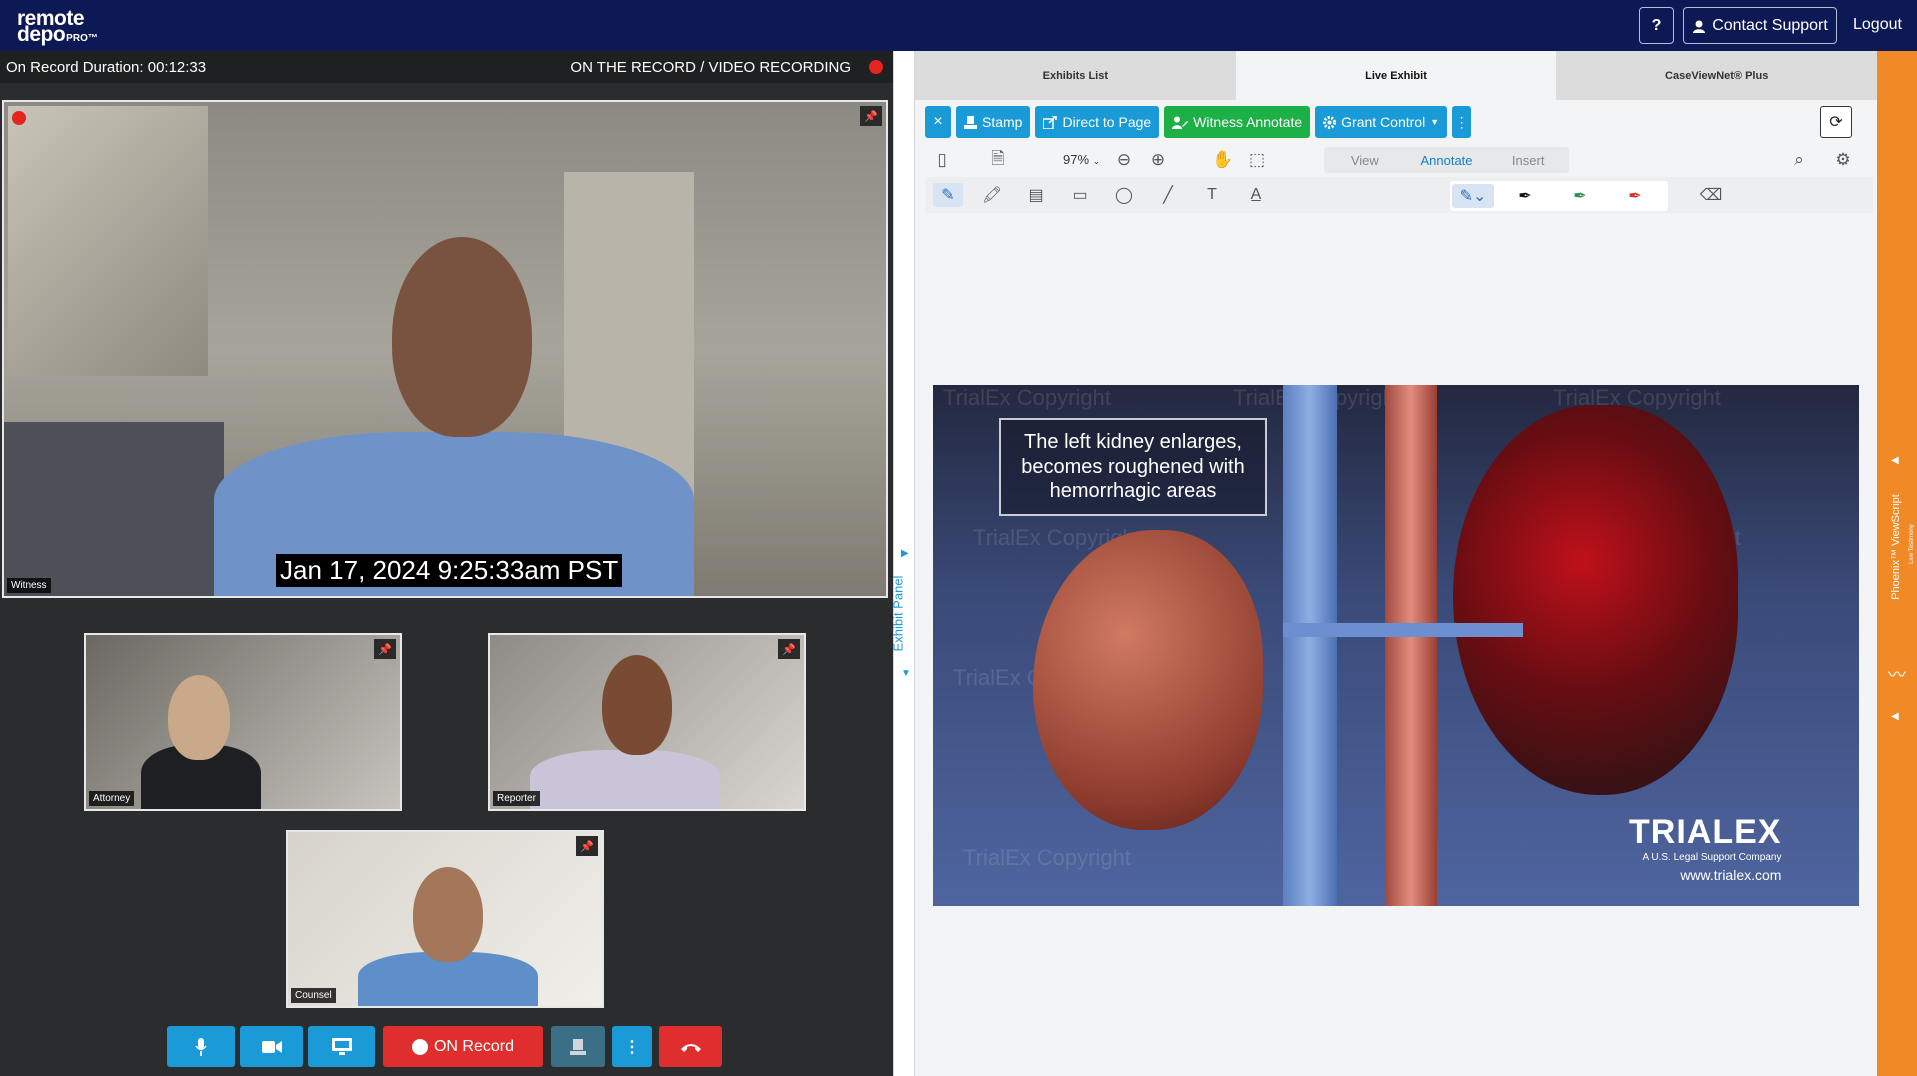 Image resolution: width=1917 pixels, height=1076 pixels. Describe the element at coordinates (1711, 195) in the screenshot. I see `eraser-icon: ⌫` at that location.